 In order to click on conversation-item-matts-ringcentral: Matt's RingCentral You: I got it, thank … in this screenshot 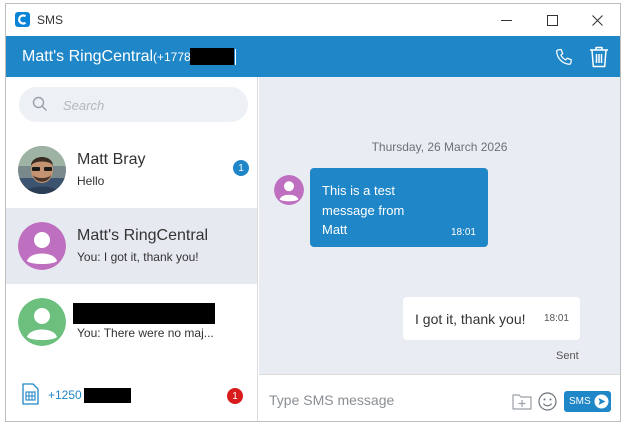, I will do `click(131, 246)`.